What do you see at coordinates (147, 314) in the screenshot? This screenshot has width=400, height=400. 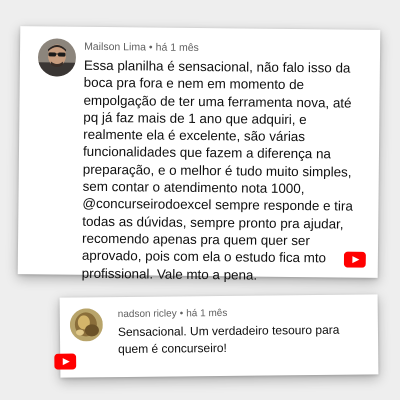 I see `author-name: nadson ricley` at bounding box center [147, 314].